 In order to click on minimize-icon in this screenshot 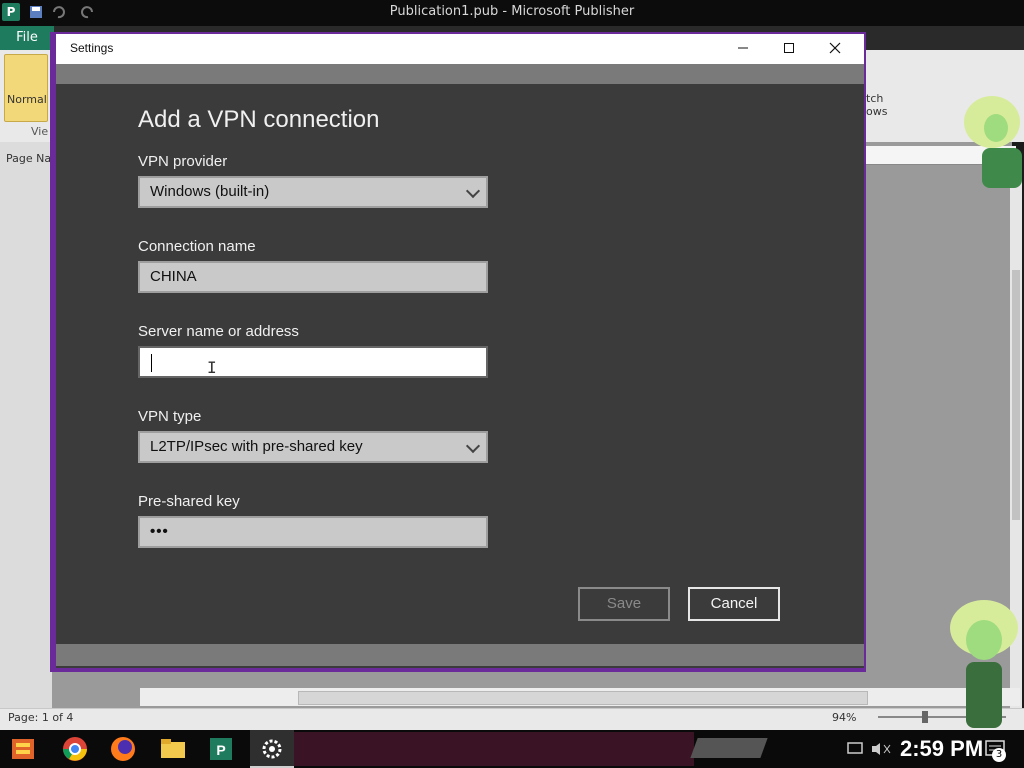, I will do `click(743, 48)`.